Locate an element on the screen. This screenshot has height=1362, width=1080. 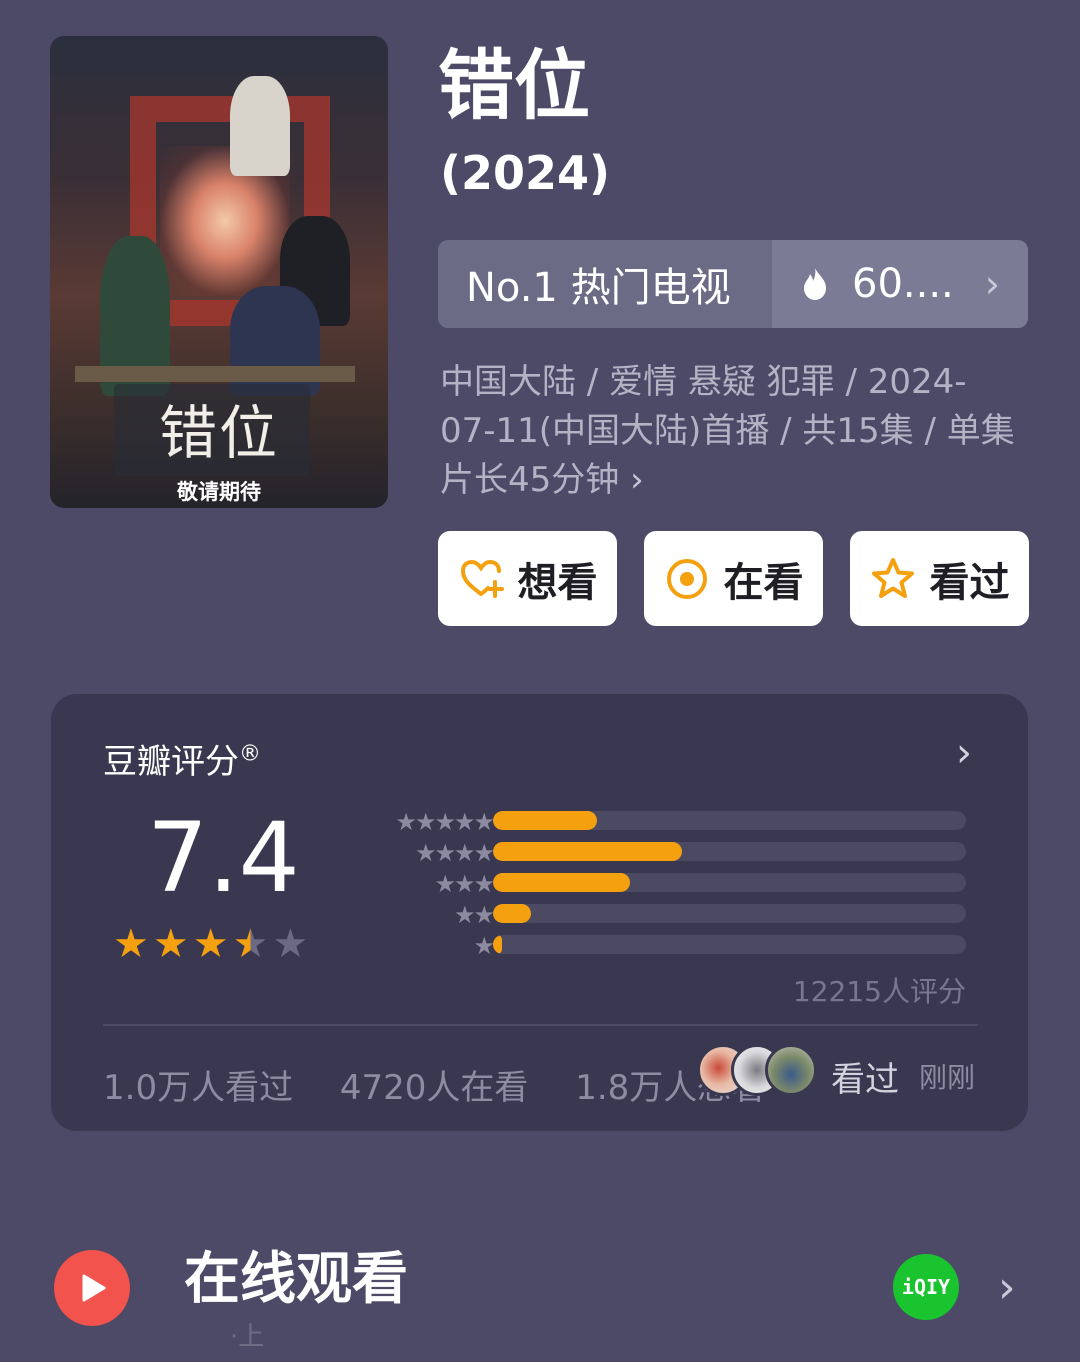
seen-label: 看过 is located at coordinates (865, 1080).